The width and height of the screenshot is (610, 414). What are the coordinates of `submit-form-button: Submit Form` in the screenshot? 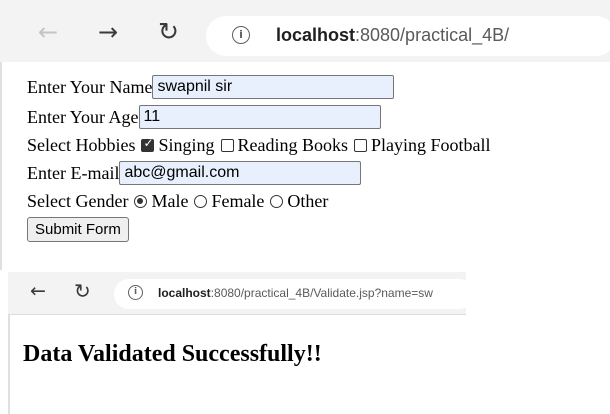 It's located at (78, 229).